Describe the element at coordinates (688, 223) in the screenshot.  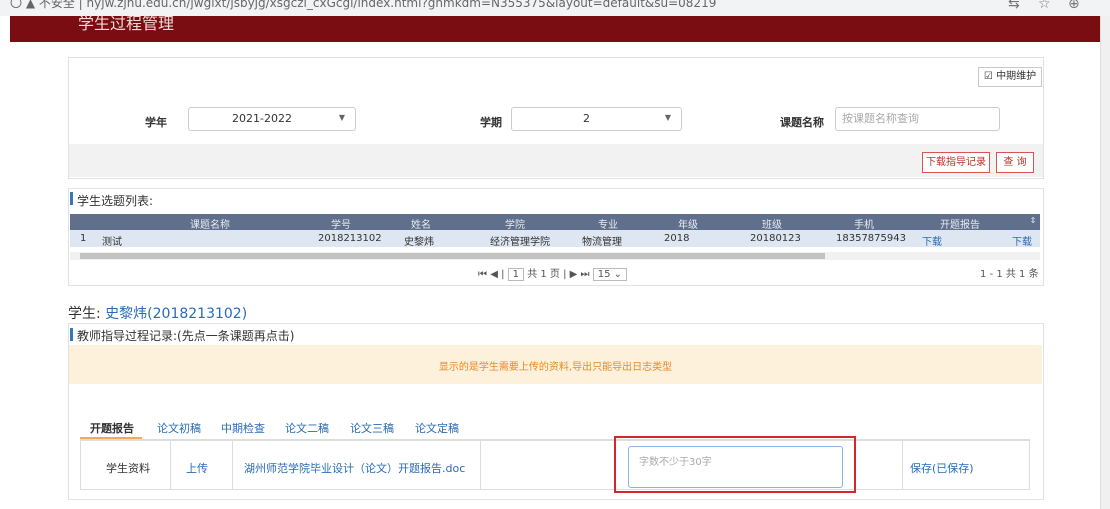
I see `col-header-grade: 年级` at that location.